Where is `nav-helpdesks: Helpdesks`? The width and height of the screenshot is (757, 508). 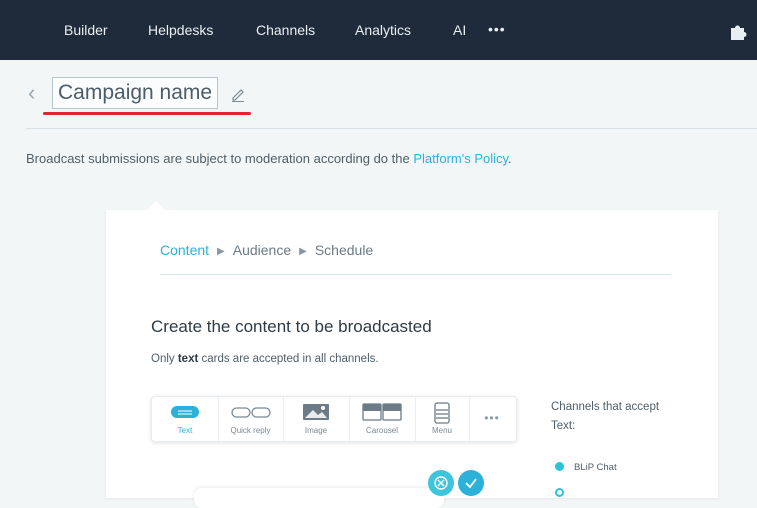 nav-helpdesks: Helpdesks is located at coordinates (180, 30).